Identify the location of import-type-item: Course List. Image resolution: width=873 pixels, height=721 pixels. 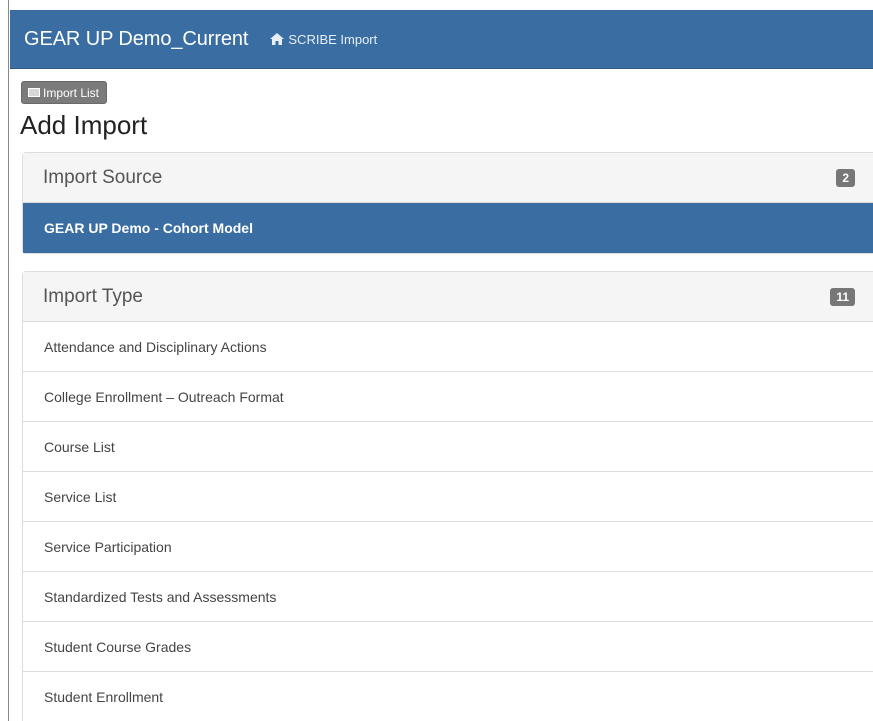
(448, 447).